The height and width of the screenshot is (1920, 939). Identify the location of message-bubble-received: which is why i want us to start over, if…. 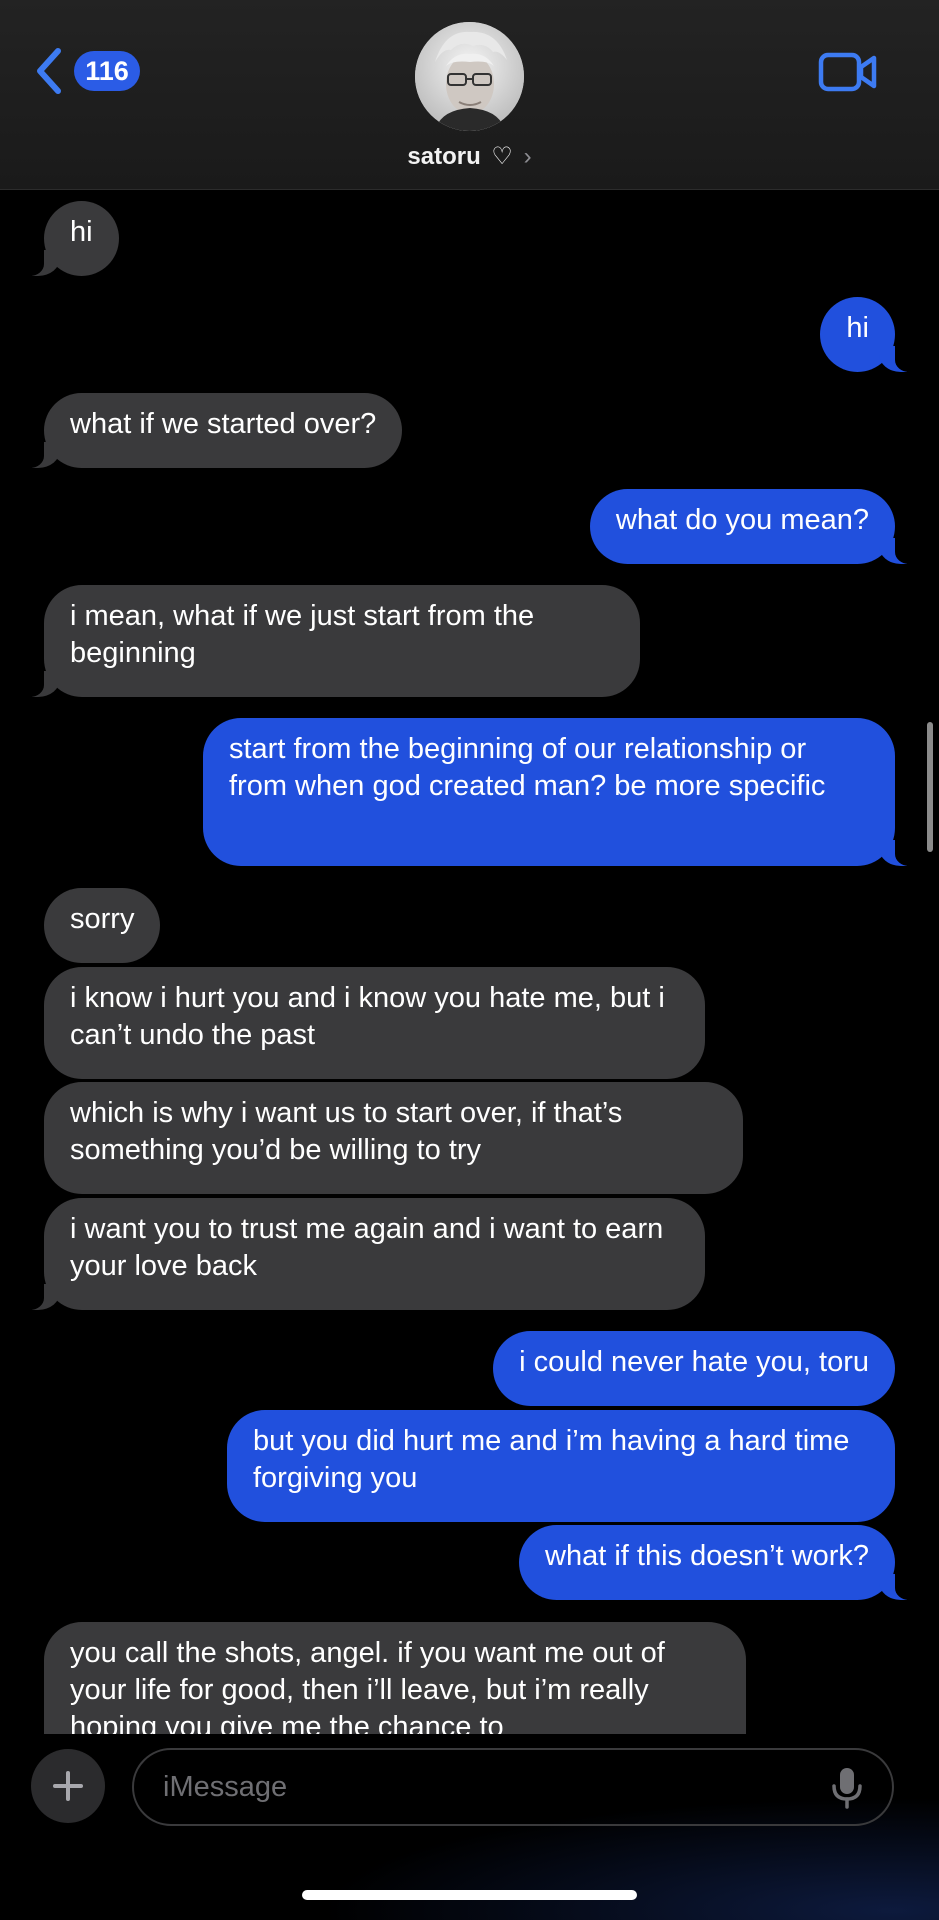
(393, 1138).